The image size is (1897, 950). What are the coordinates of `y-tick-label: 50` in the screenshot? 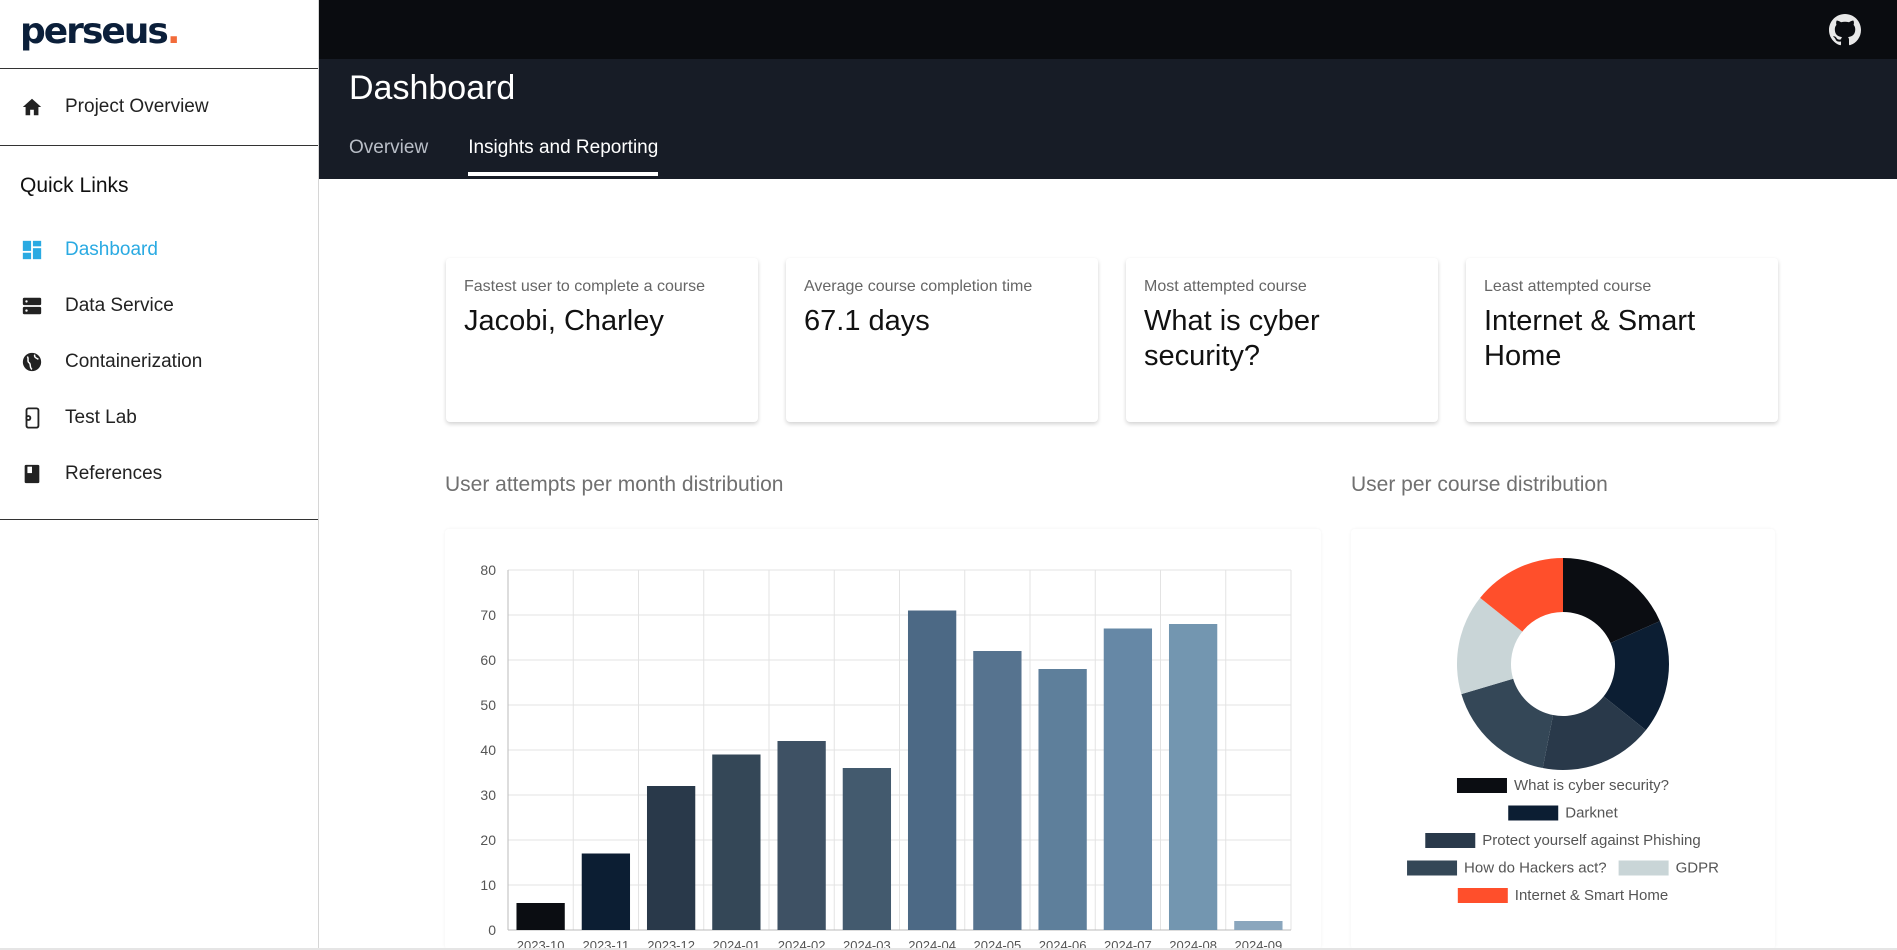 It's located at (488, 705).